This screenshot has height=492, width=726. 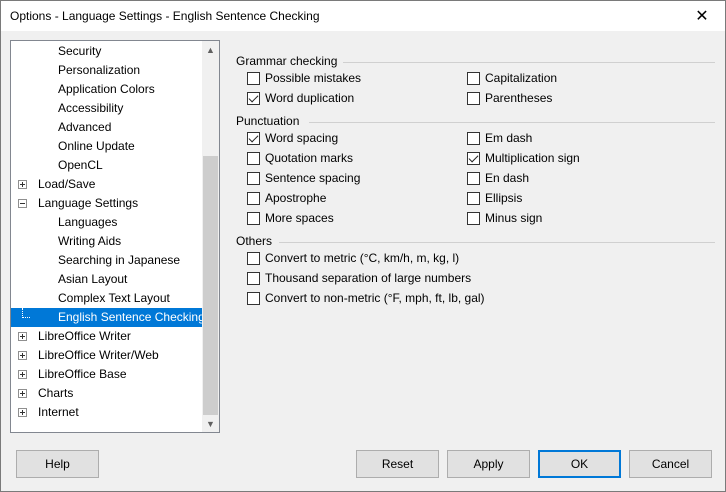 What do you see at coordinates (253, 78) in the screenshot?
I see `possible-mistakes-checkbox` at bounding box center [253, 78].